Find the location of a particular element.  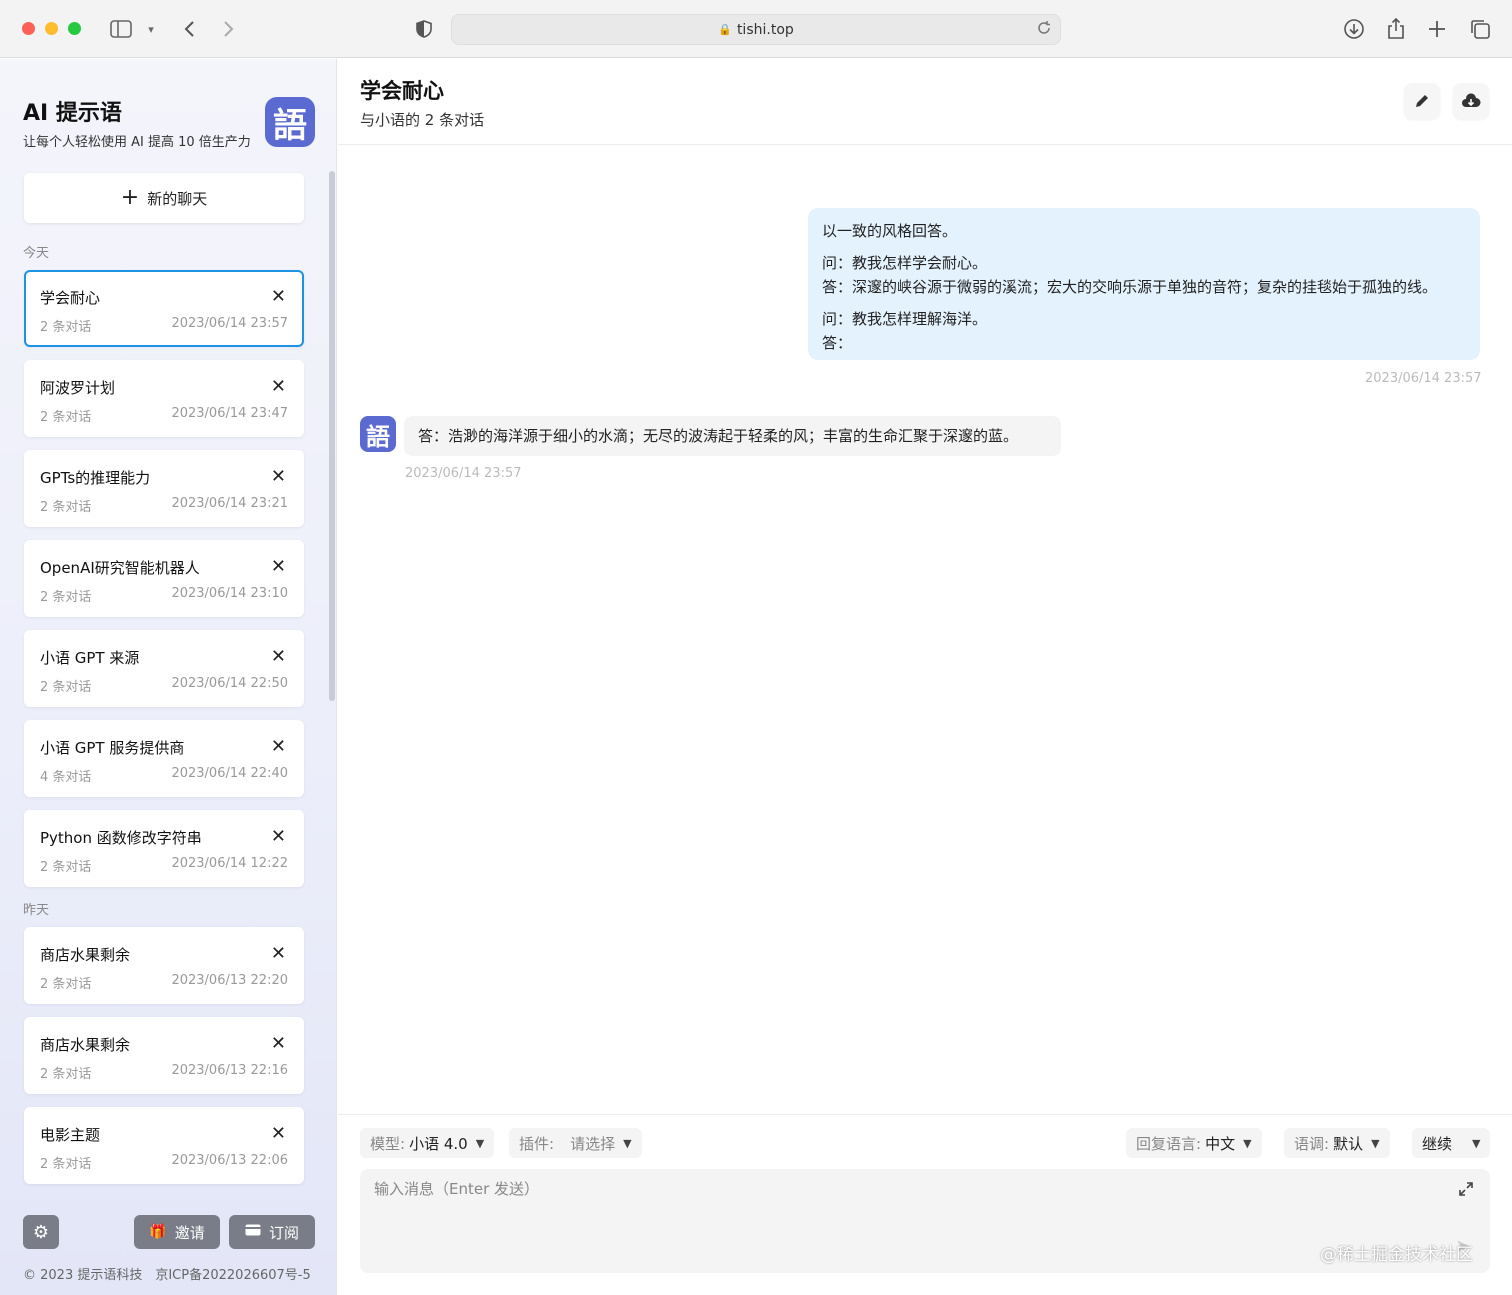

toolbar-divider is located at coordinates (925, 1114).